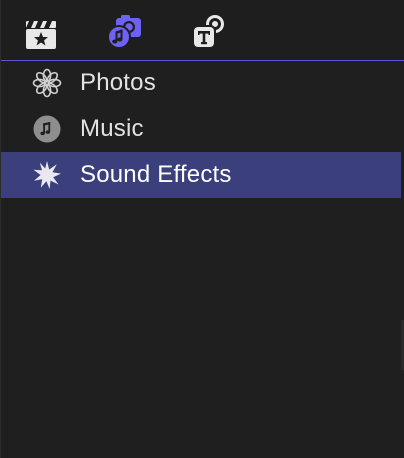 Image resolution: width=404 pixels, height=458 pixels. Describe the element at coordinates (118, 82) in the screenshot. I see `sidebar-item-label: Photos` at that location.